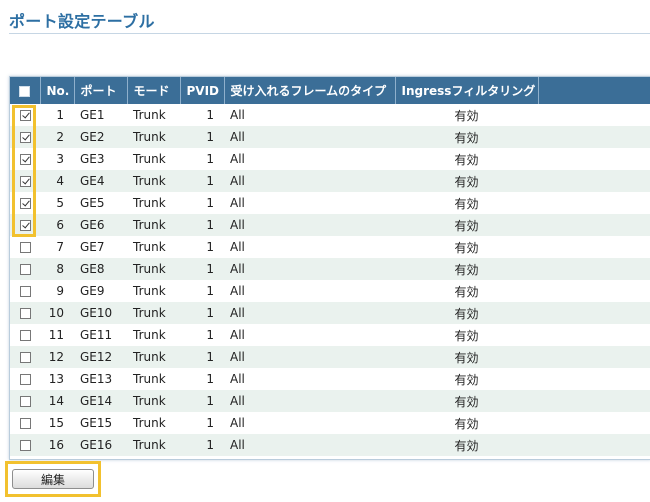 This screenshot has height=502, width=650. I want to click on header-port: ポート, so click(101, 90).